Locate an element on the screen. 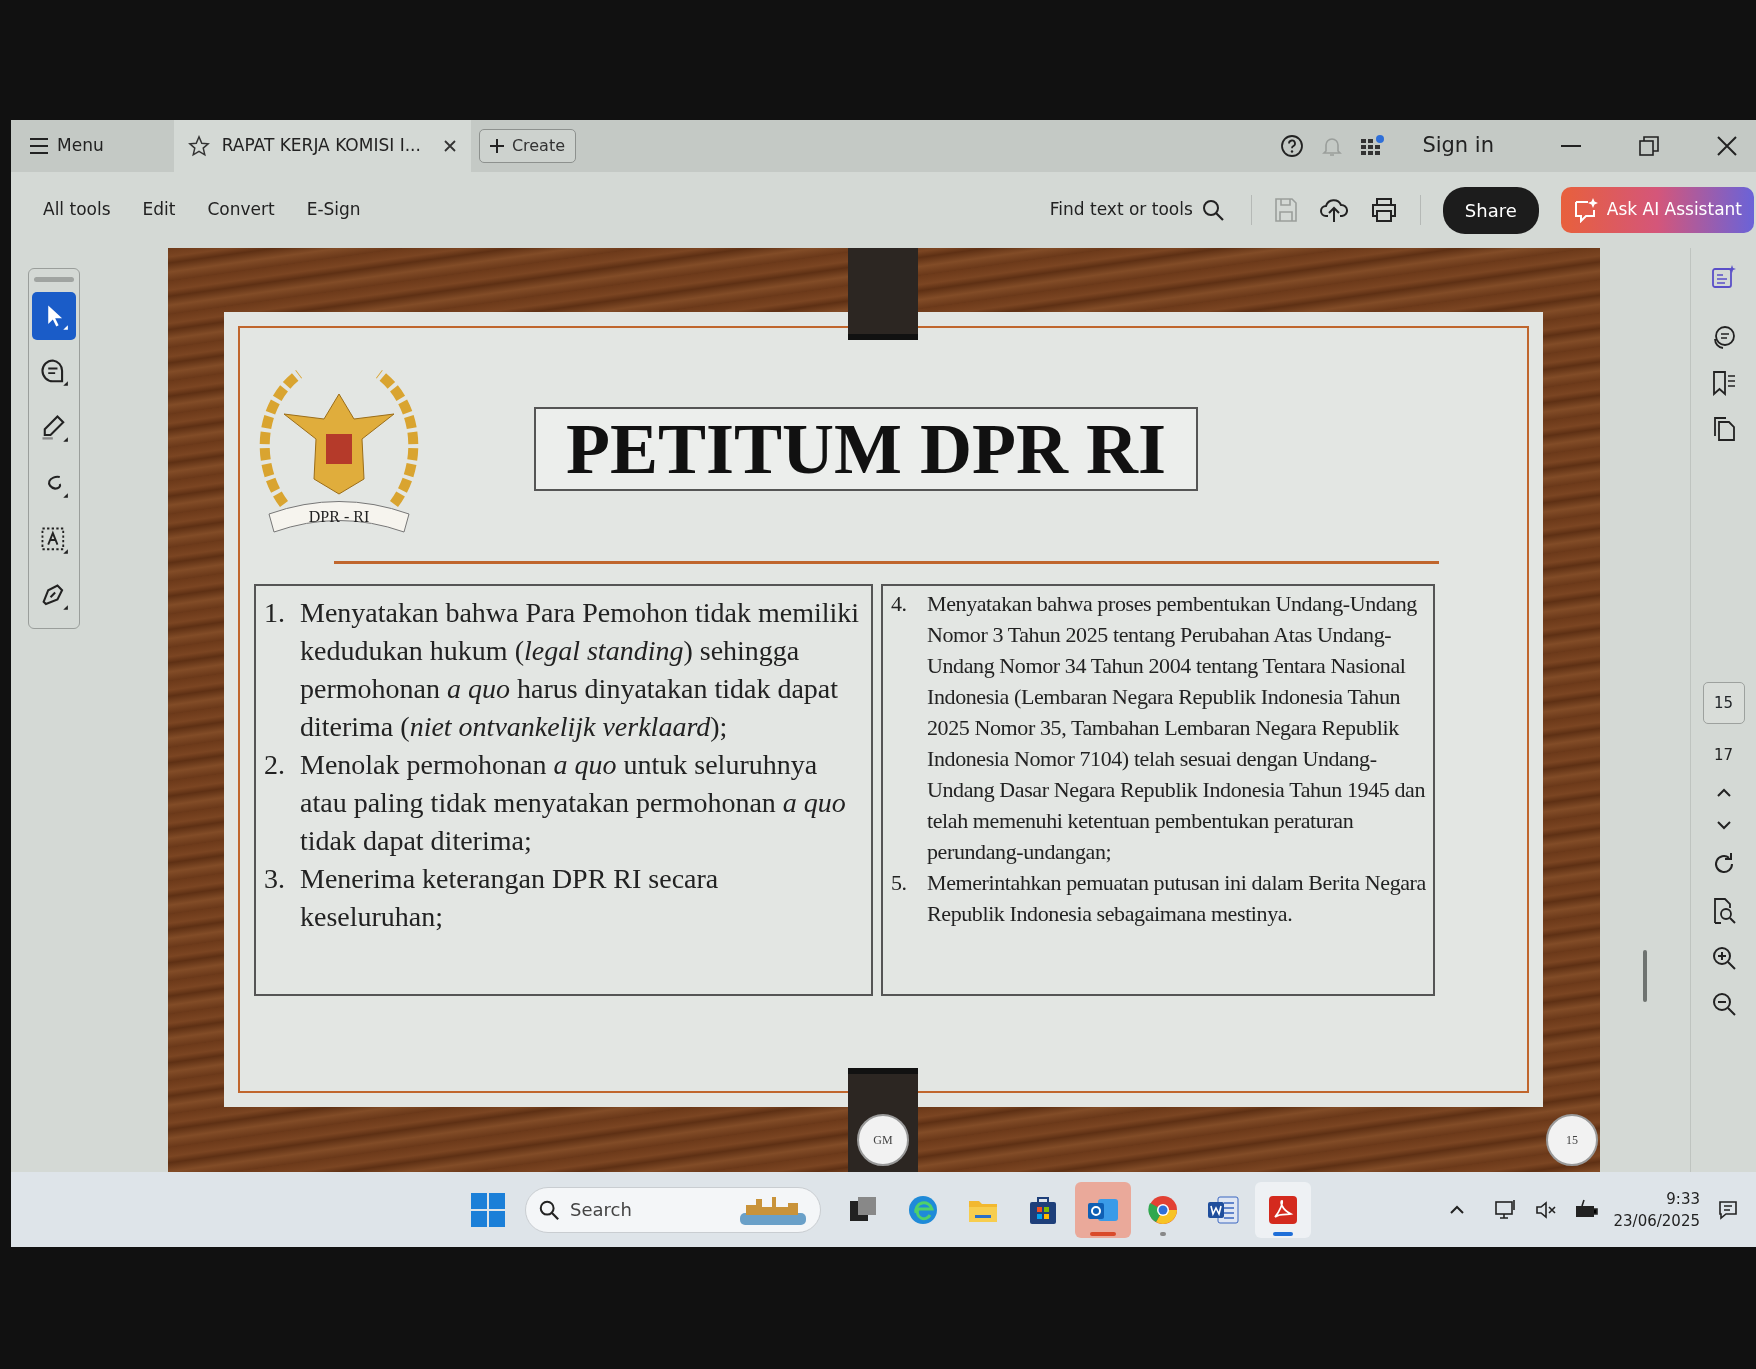 Image resolution: width=1756 pixels, height=1369 pixels. page-badge: 15 is located at coordinates (1572, 1140).